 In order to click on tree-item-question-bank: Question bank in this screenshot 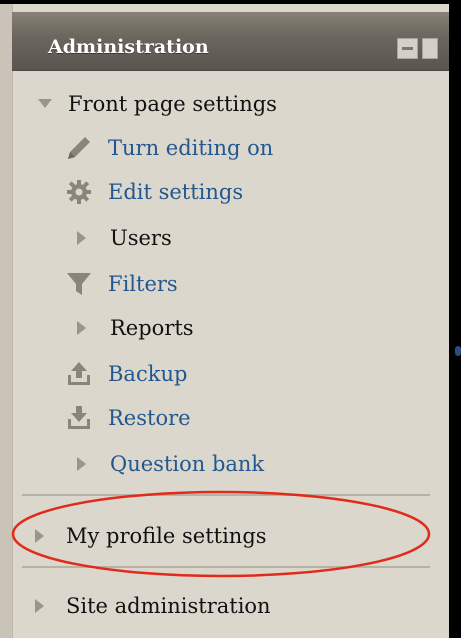, I will do `click(168, 464)`.